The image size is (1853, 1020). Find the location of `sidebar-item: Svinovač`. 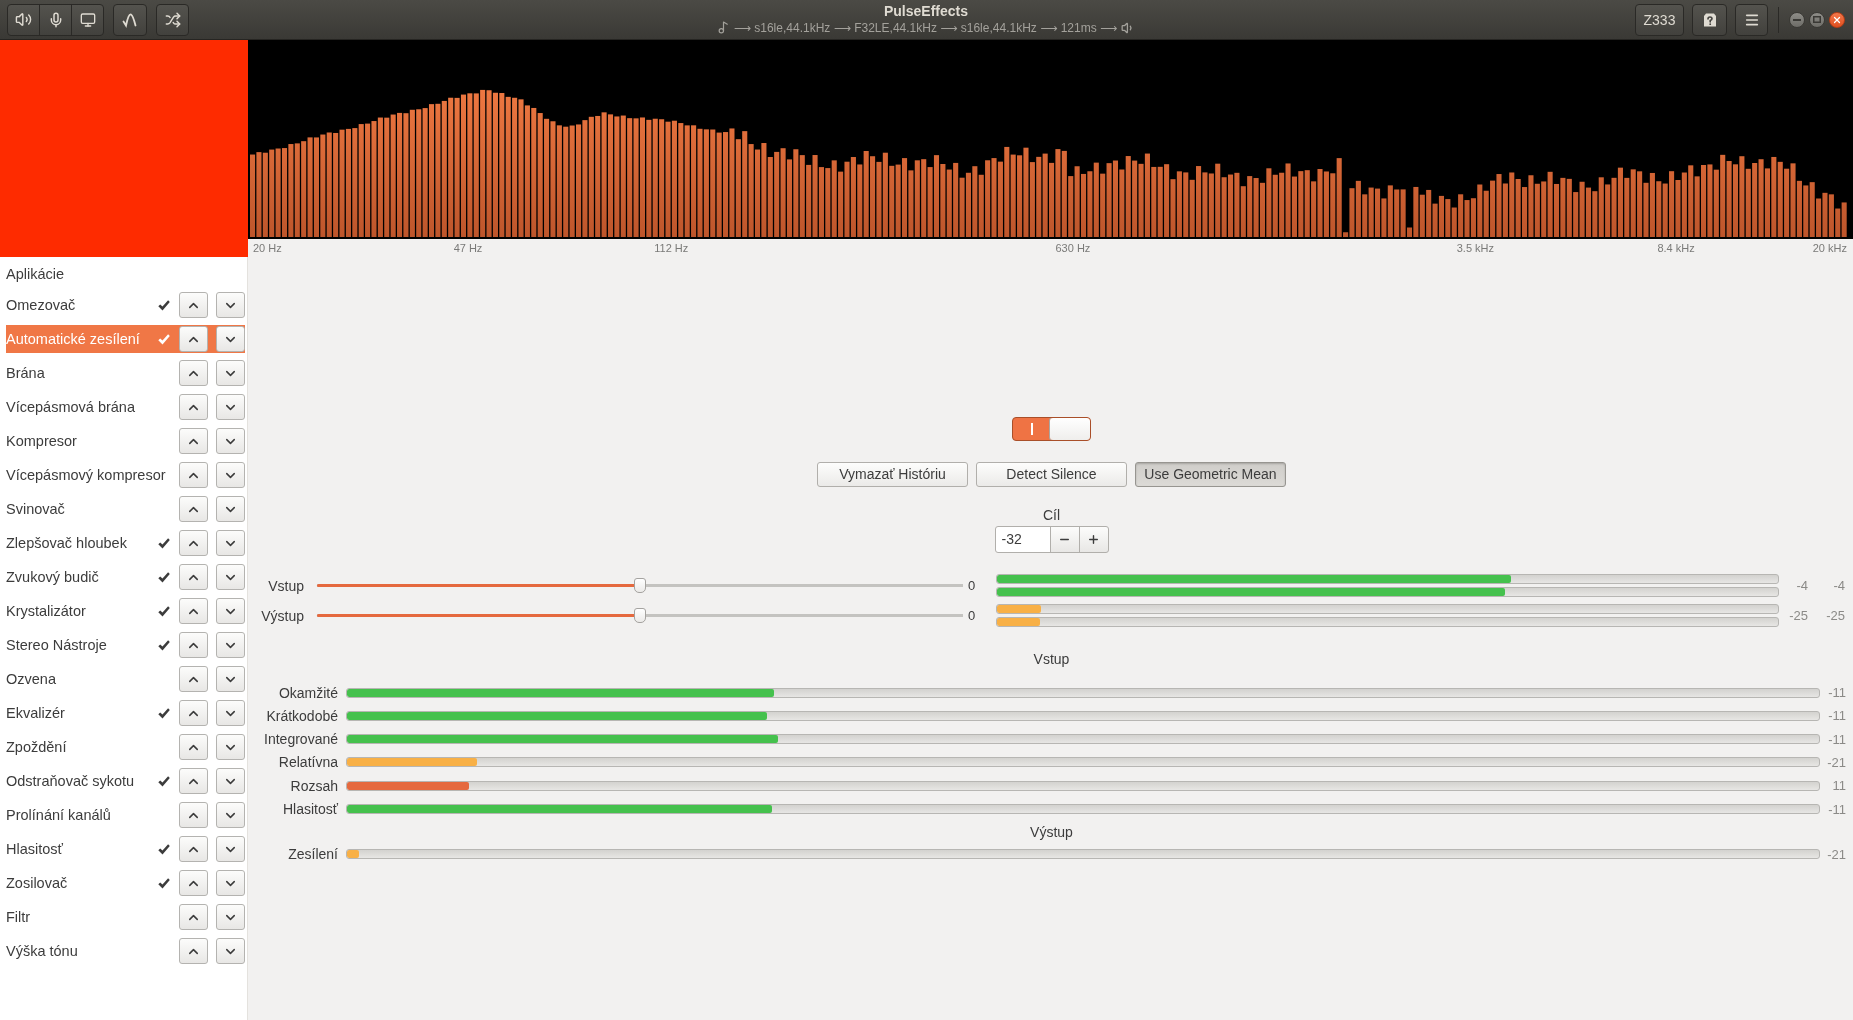

sidebar-item: Svinovač is located at coordinates (125, 509).